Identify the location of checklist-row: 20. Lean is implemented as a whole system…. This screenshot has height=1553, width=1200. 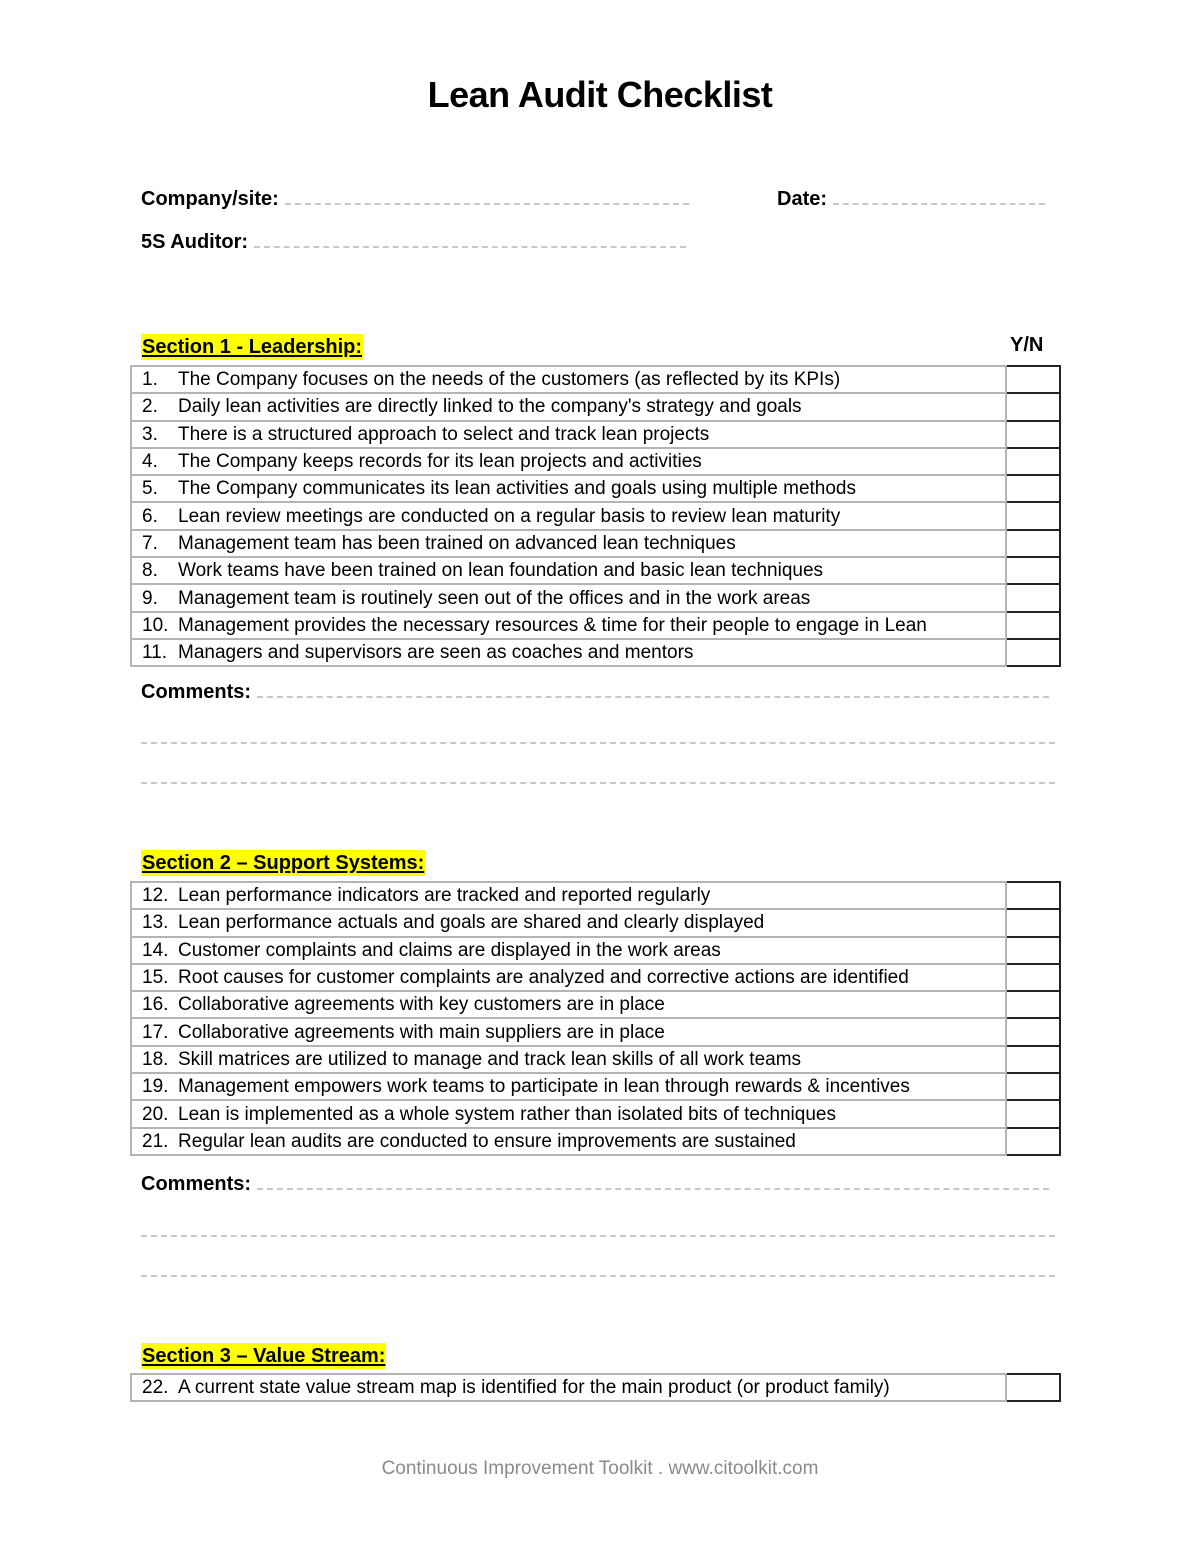
(595, 1114).